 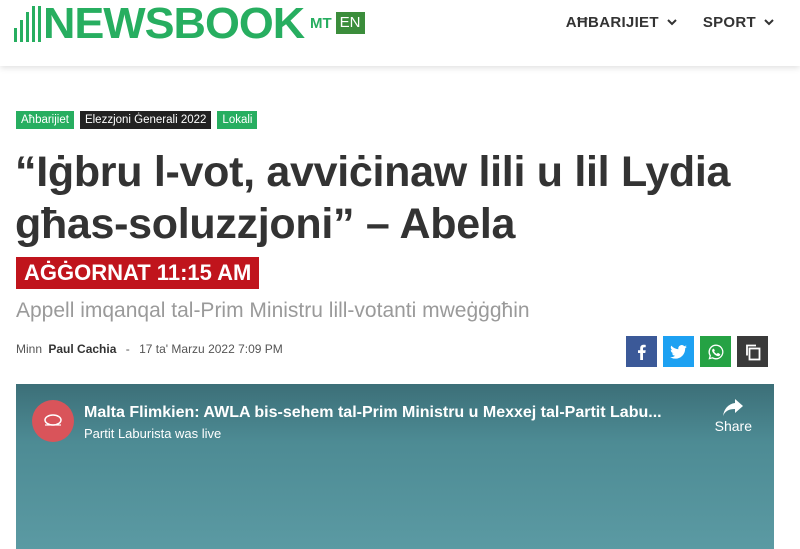 I want to click on tag-ahbarijiet: Aħbarijiet, so click(x=45, y=120).